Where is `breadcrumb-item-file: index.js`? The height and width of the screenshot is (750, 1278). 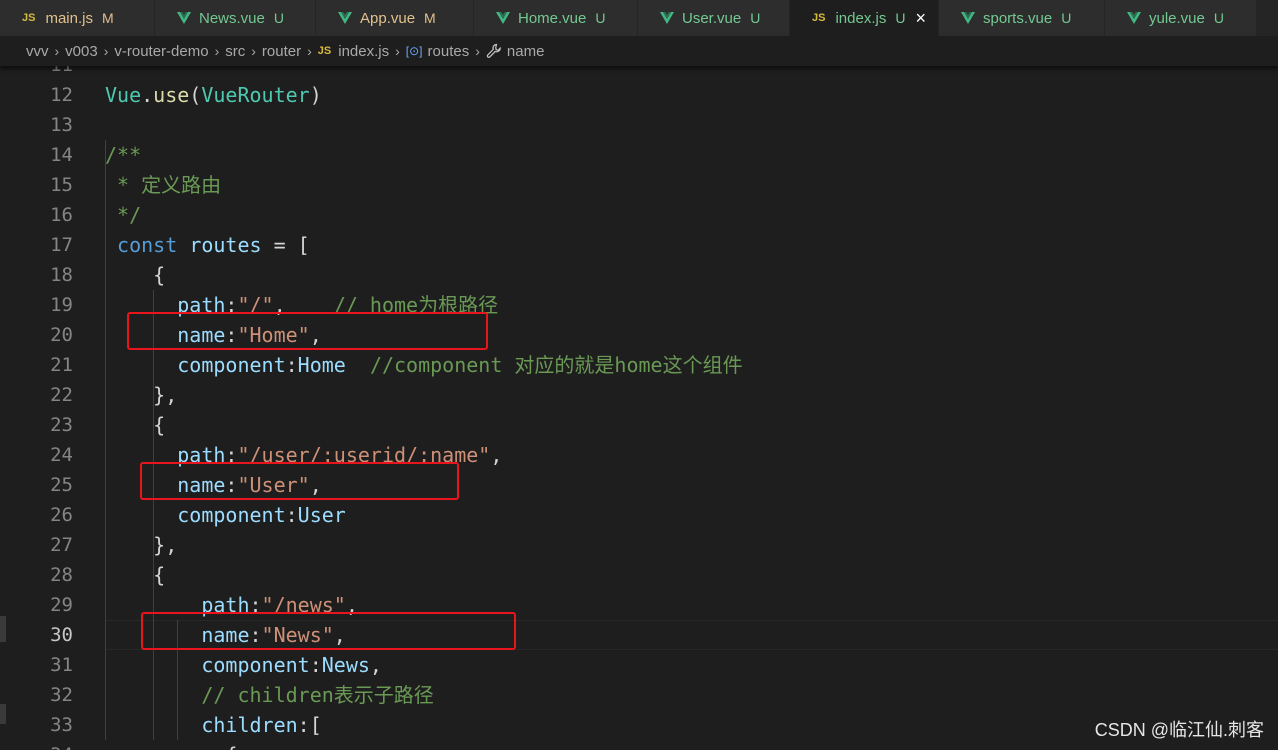
breadcrumb-item-file: index.js is located at coordinates (363, 51).